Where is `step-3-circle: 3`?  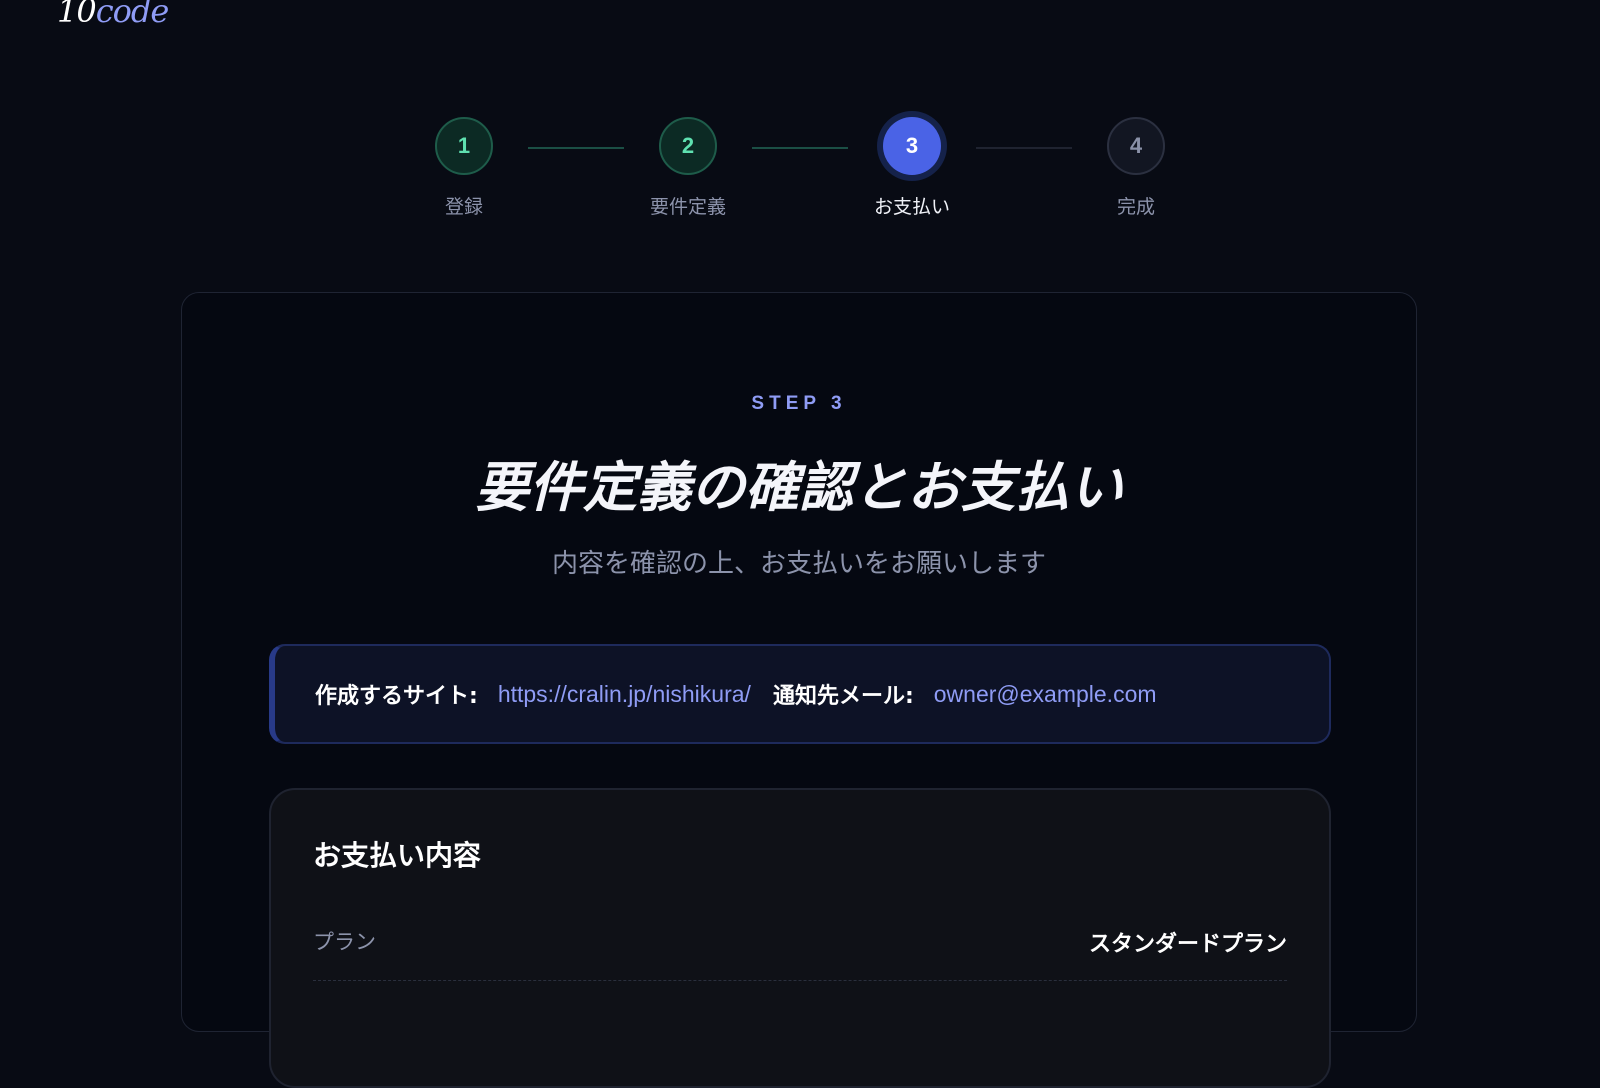 step-3-circle: 3 is located at coordinates (912, 146).